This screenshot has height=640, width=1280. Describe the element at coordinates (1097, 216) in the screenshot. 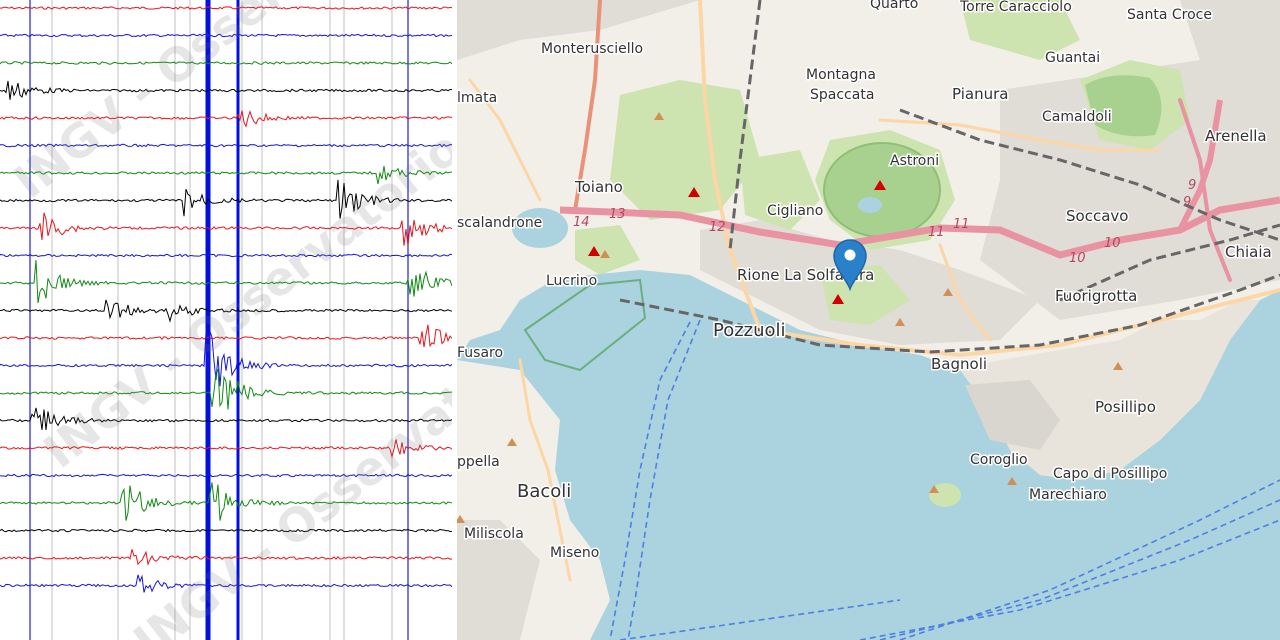

I see `place-label: Soccavo` at that location.